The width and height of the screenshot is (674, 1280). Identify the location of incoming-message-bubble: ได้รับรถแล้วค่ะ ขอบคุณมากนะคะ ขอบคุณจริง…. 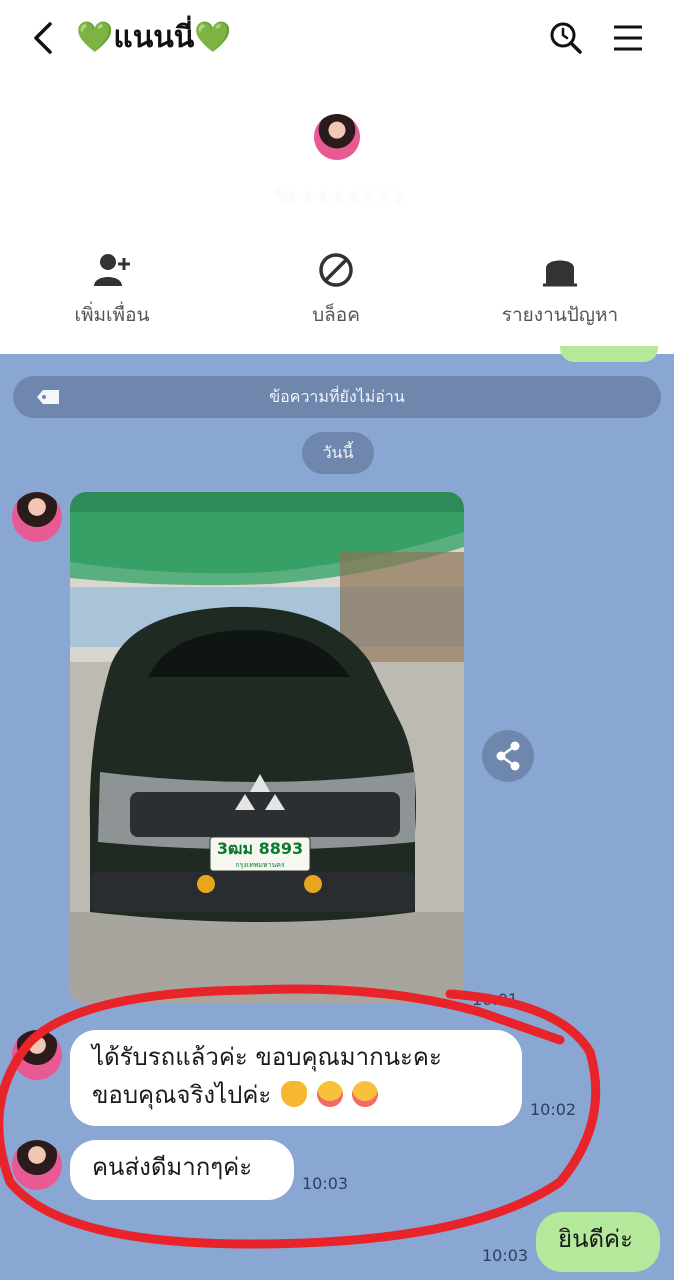
(296, 1078).